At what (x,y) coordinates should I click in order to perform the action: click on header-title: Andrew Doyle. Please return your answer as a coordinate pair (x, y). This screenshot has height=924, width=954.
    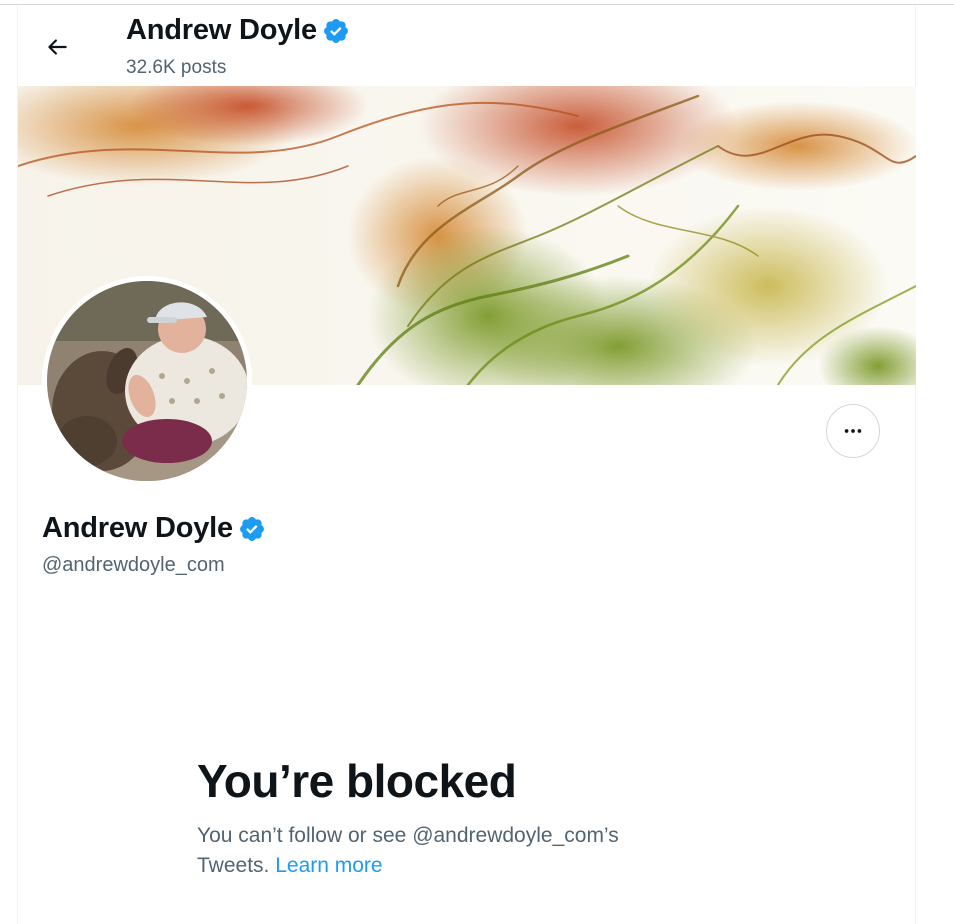
    Looking at the image, I should click on (238, 30).